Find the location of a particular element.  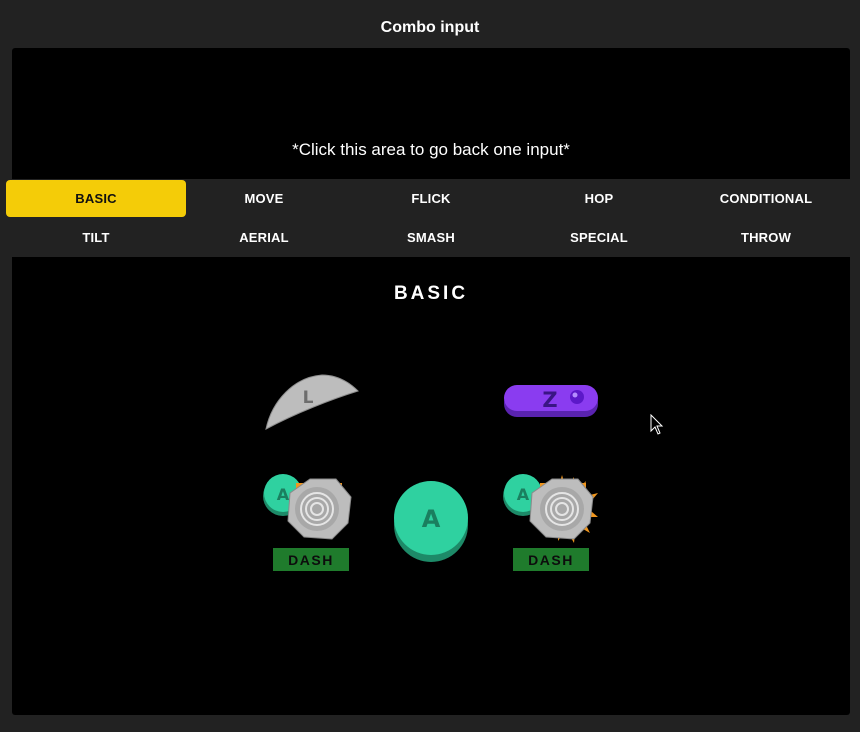

page-title: Combo input is located at coordinates (430, 27).